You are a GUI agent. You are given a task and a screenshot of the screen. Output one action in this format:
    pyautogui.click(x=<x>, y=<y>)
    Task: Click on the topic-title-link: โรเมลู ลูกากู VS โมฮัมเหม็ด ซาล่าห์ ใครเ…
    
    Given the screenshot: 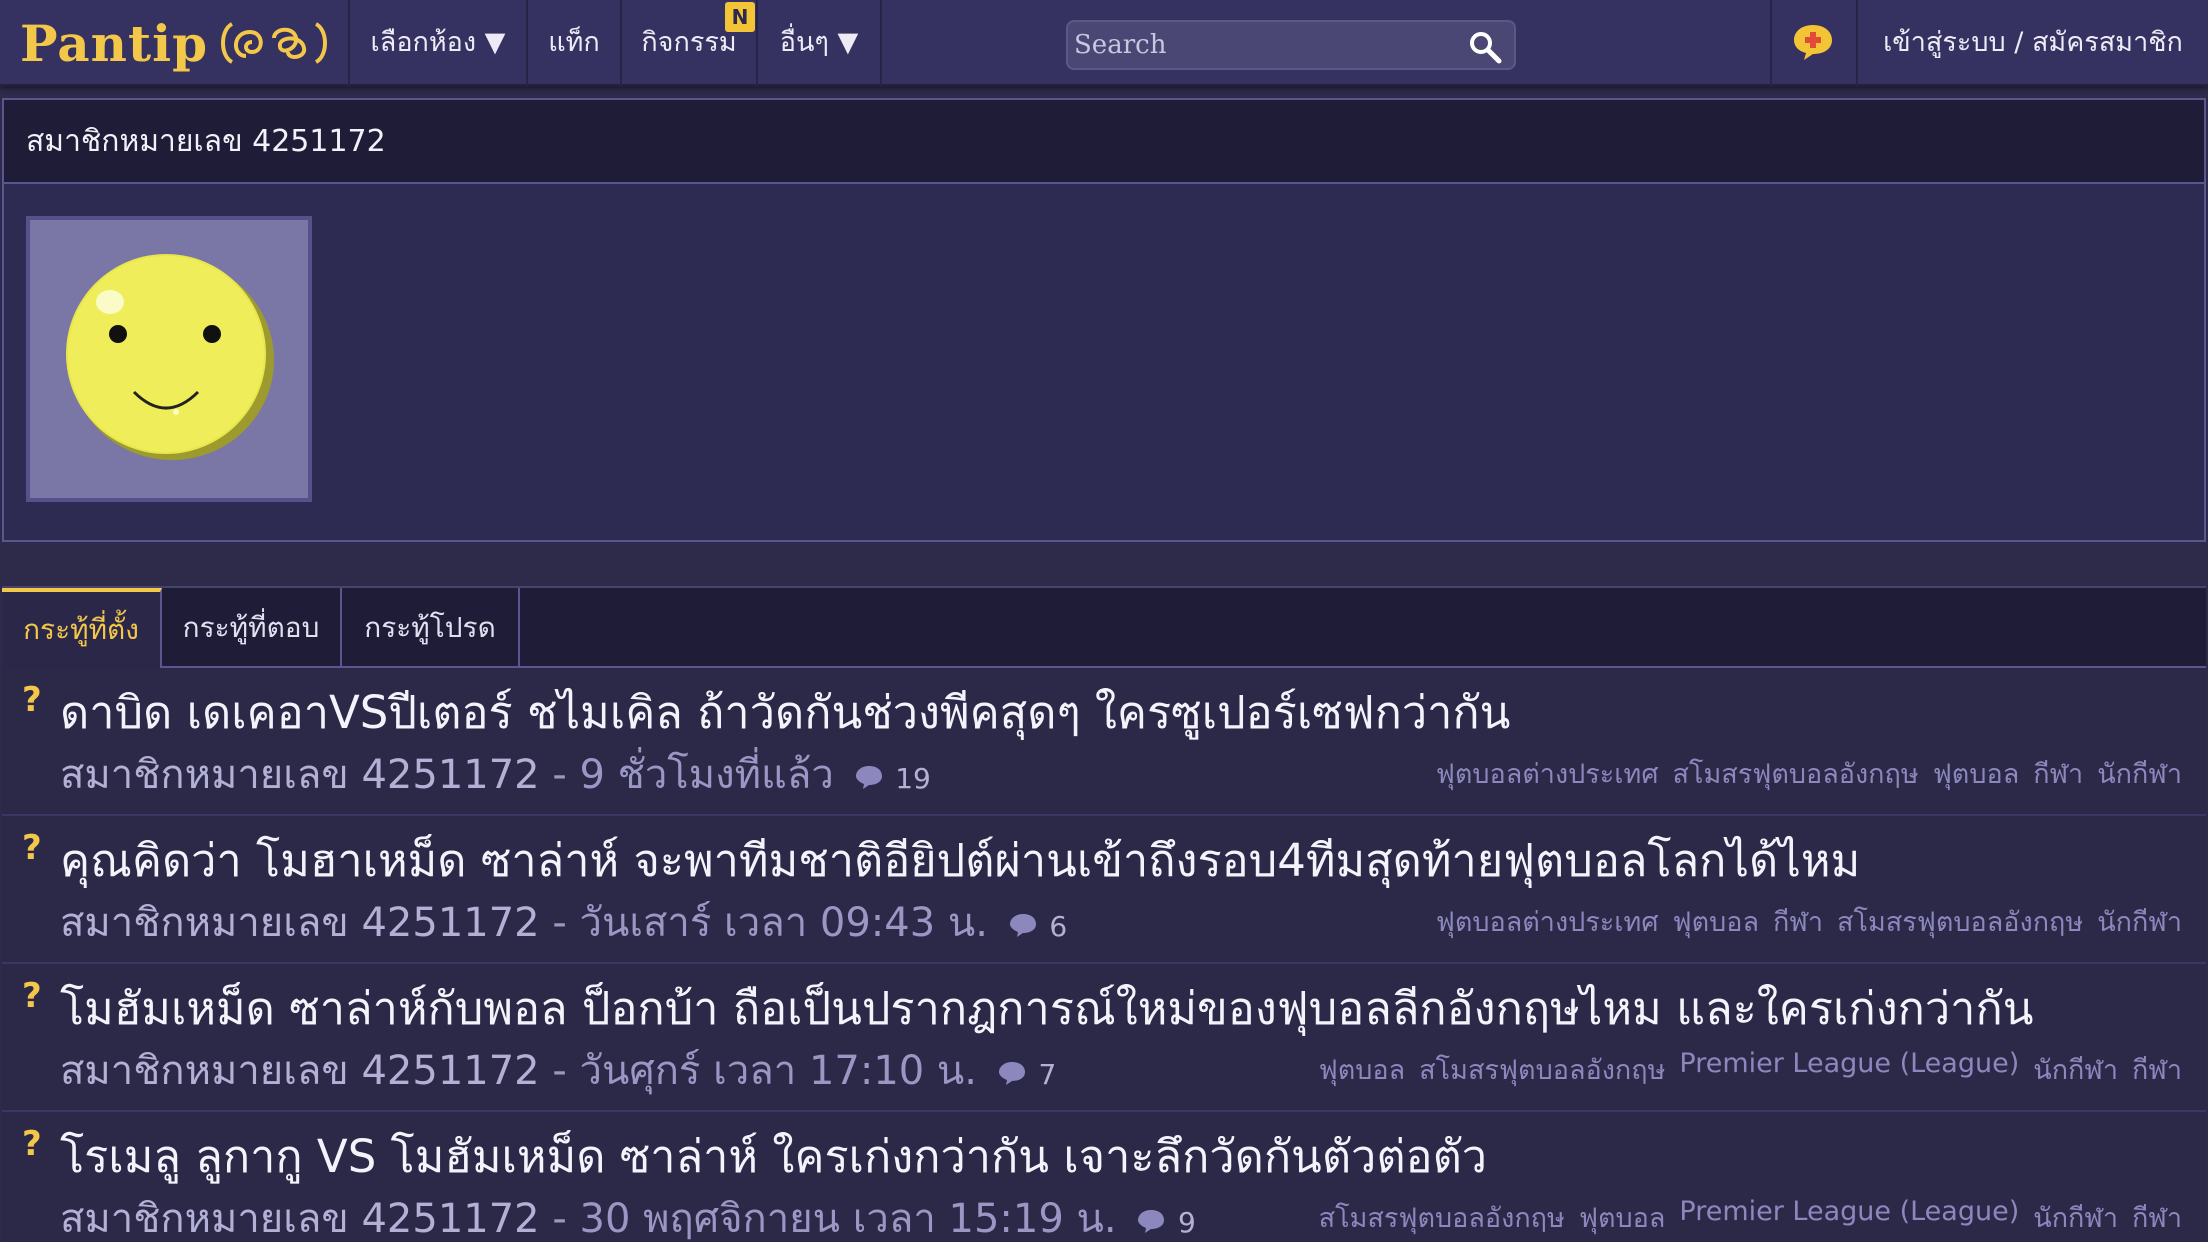 What is the action you would take?
    pyautogui.click(x=773, y=1156)
    